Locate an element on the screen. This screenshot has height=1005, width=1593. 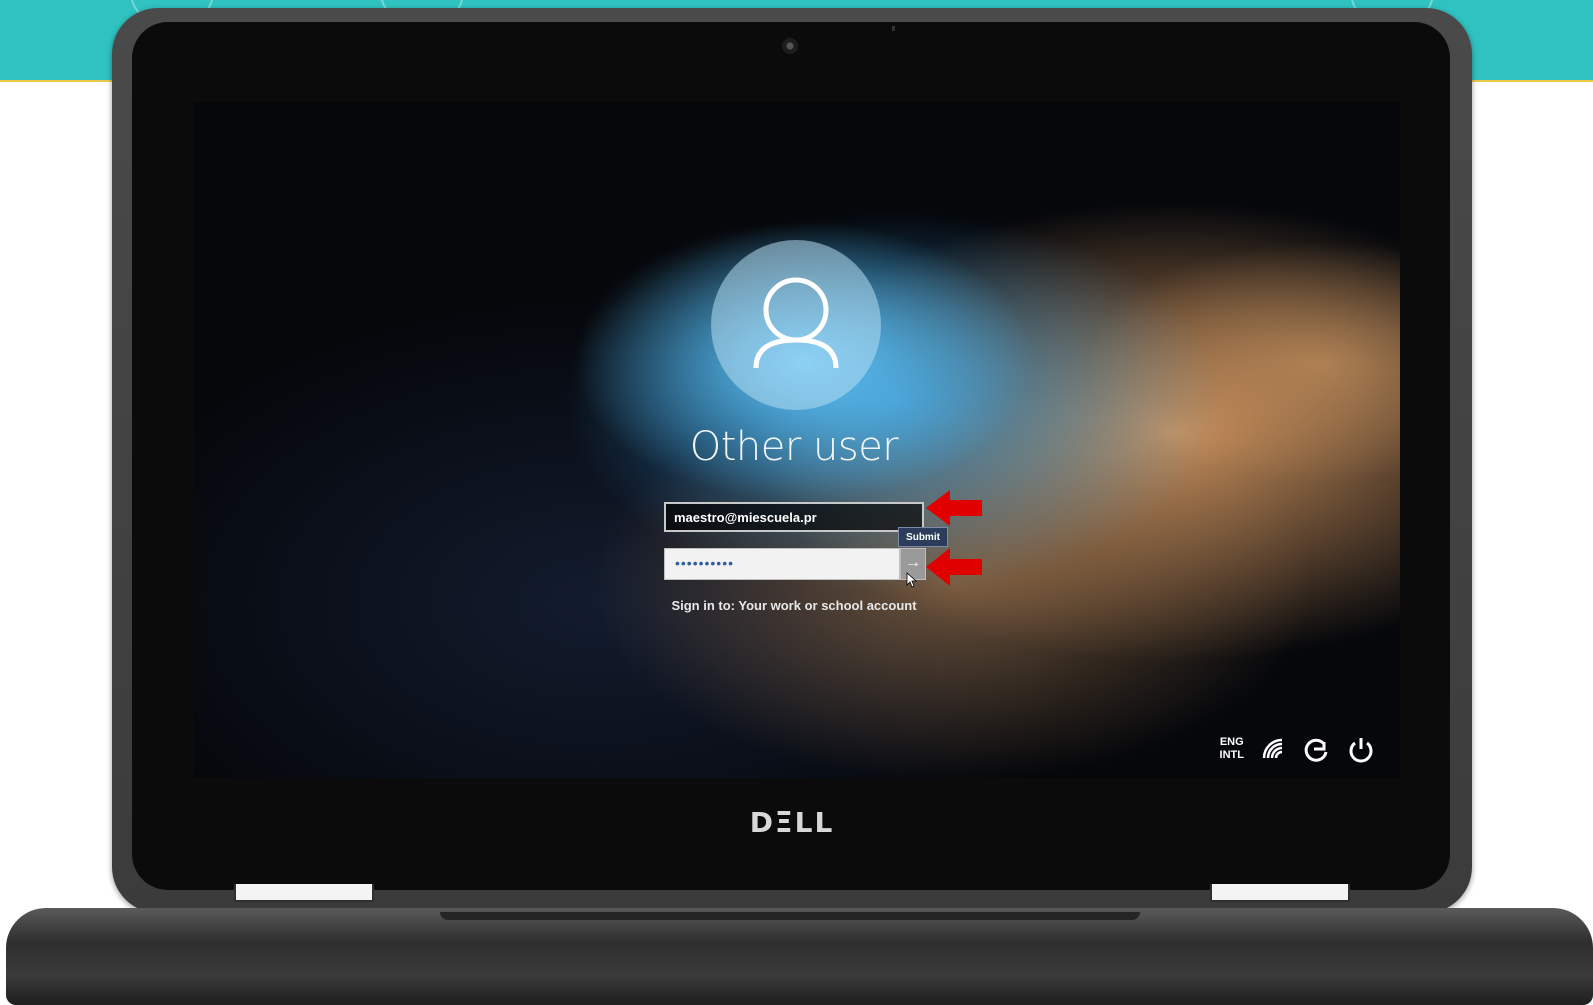
user-avatar is located at coordinates (796, 325).